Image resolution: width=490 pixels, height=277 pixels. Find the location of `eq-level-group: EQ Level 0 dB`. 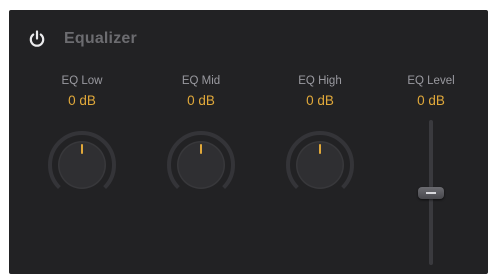

eq-level-group: EQ Level 0 dB is located at coordinates (431, 91).